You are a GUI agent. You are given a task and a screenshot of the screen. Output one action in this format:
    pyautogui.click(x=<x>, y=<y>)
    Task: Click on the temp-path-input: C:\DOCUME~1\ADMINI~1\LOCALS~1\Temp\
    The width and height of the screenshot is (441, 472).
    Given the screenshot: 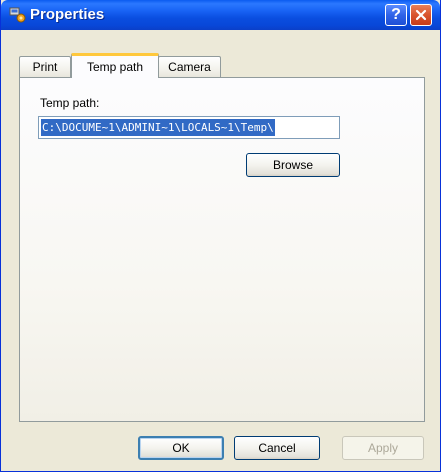 What is the action you would take?
    pyautogui.click(x=189, y=127)
    